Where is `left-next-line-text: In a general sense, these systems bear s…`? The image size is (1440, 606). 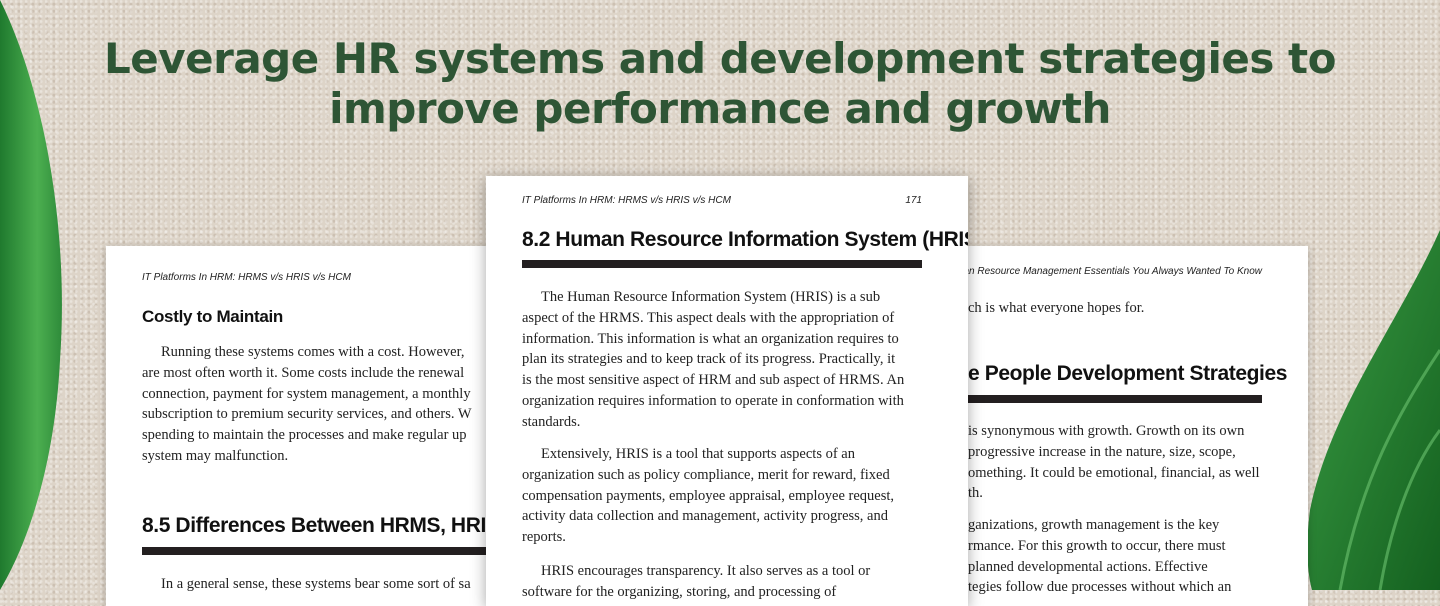
left-next-line-text: In a general sense, these systems bear s… is located at coordinates (316, 584).